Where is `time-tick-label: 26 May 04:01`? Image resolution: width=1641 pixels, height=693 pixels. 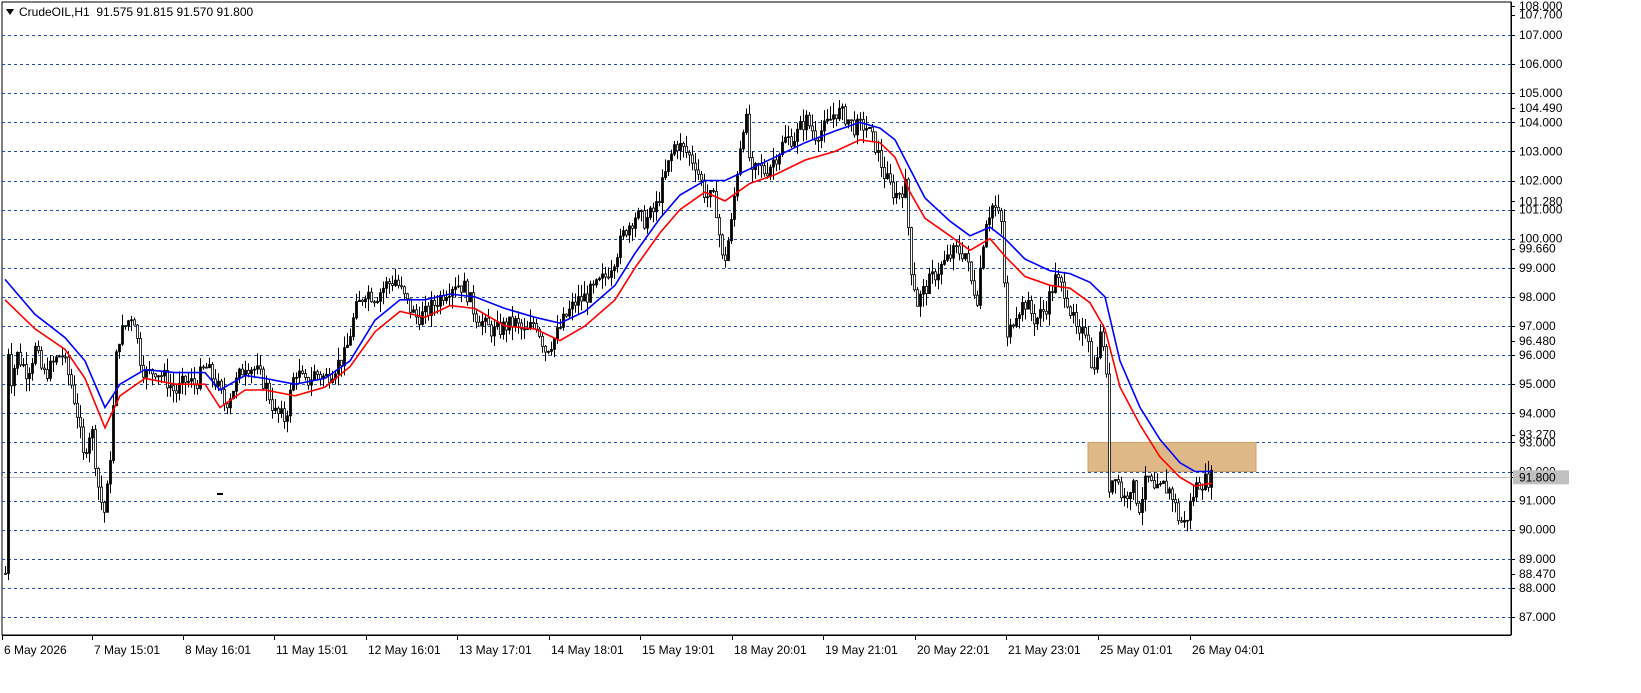
time-tick-label: 26 May 04:01 is located at coordinates (1228, 650).